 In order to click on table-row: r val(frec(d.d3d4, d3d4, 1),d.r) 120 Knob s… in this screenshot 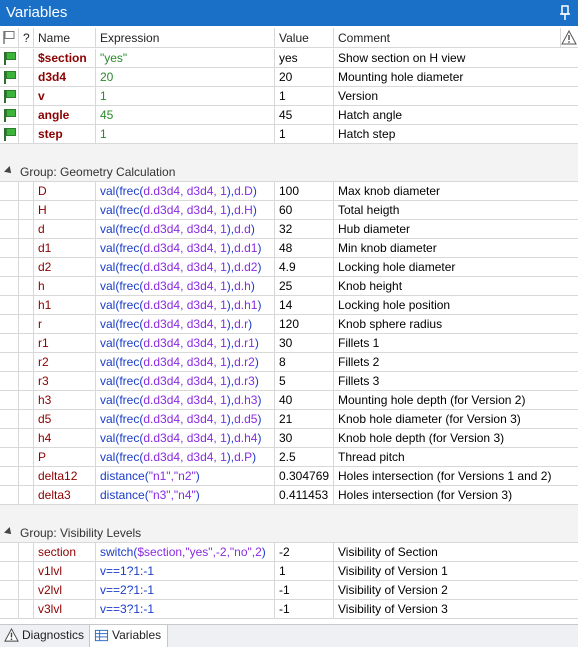, I will do `click(289, 324)`.